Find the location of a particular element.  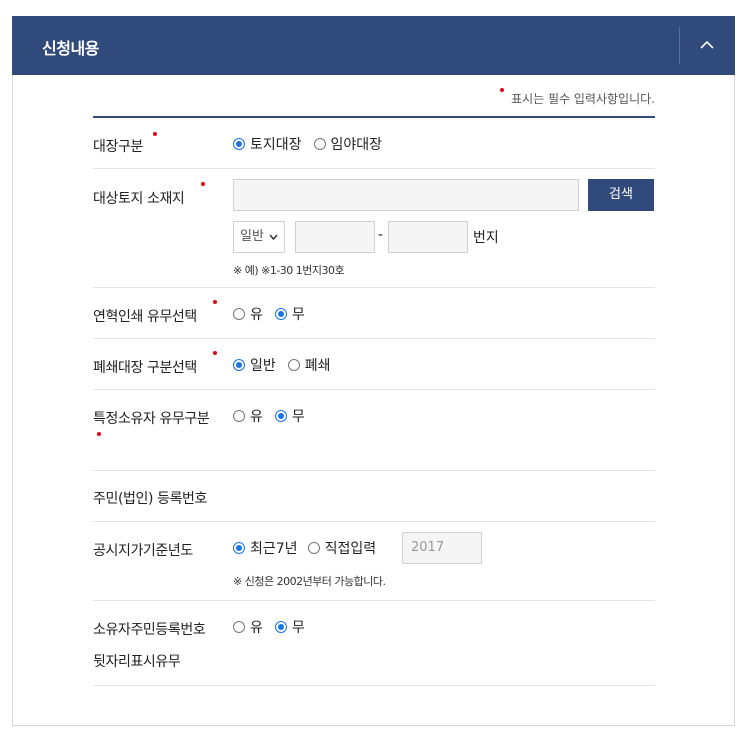

radio-label: 직접입력 is located at coordinates (350, 549).